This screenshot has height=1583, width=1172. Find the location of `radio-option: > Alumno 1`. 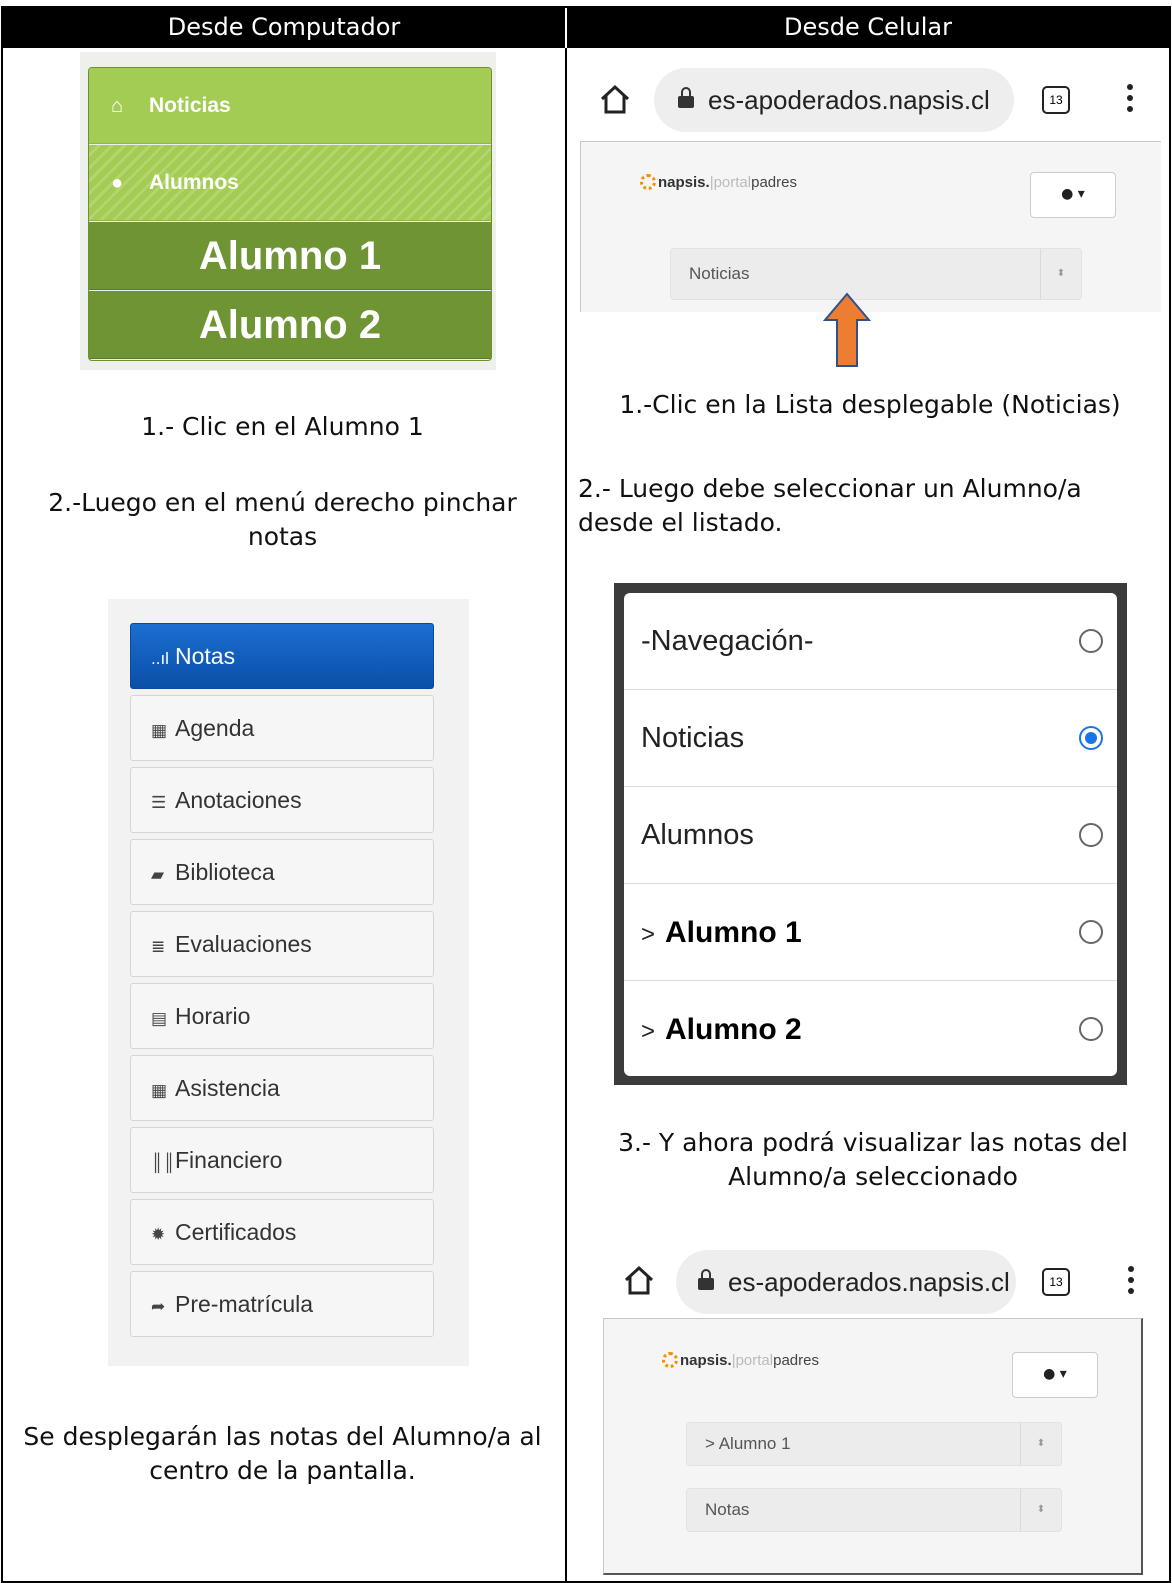

radio-option: > Alumno 1 is located at coordinates (870, 932).